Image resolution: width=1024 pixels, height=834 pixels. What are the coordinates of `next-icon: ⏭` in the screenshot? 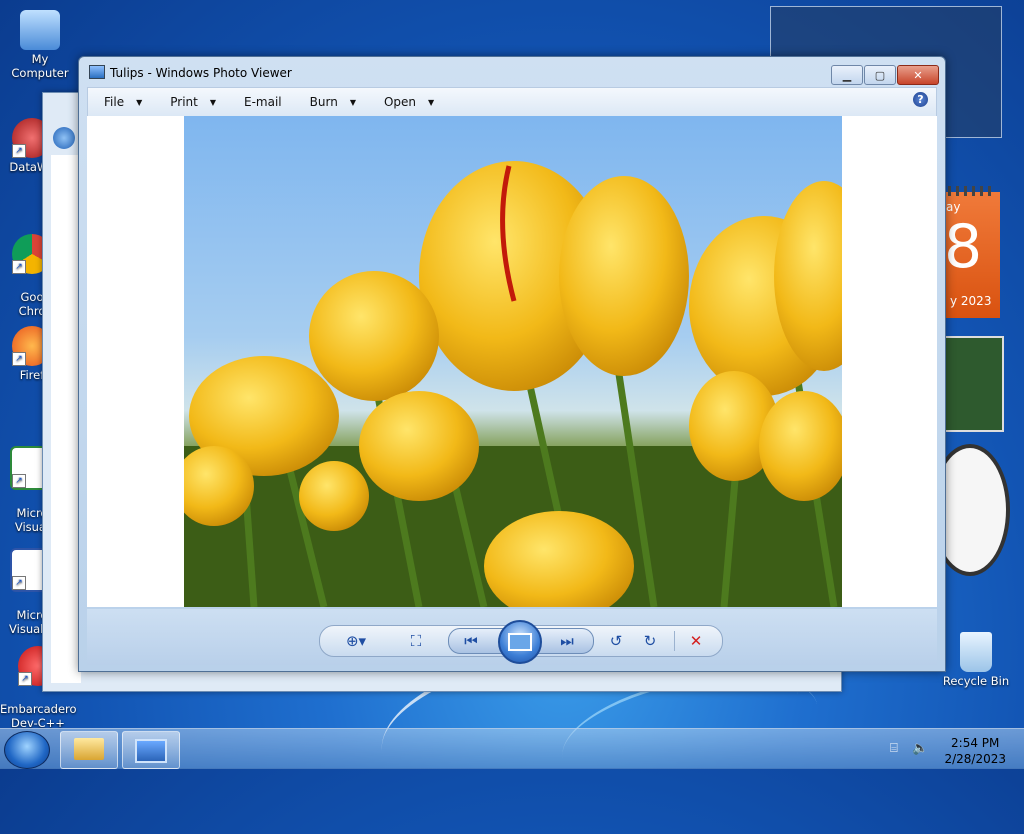 It's located at (567, 641).